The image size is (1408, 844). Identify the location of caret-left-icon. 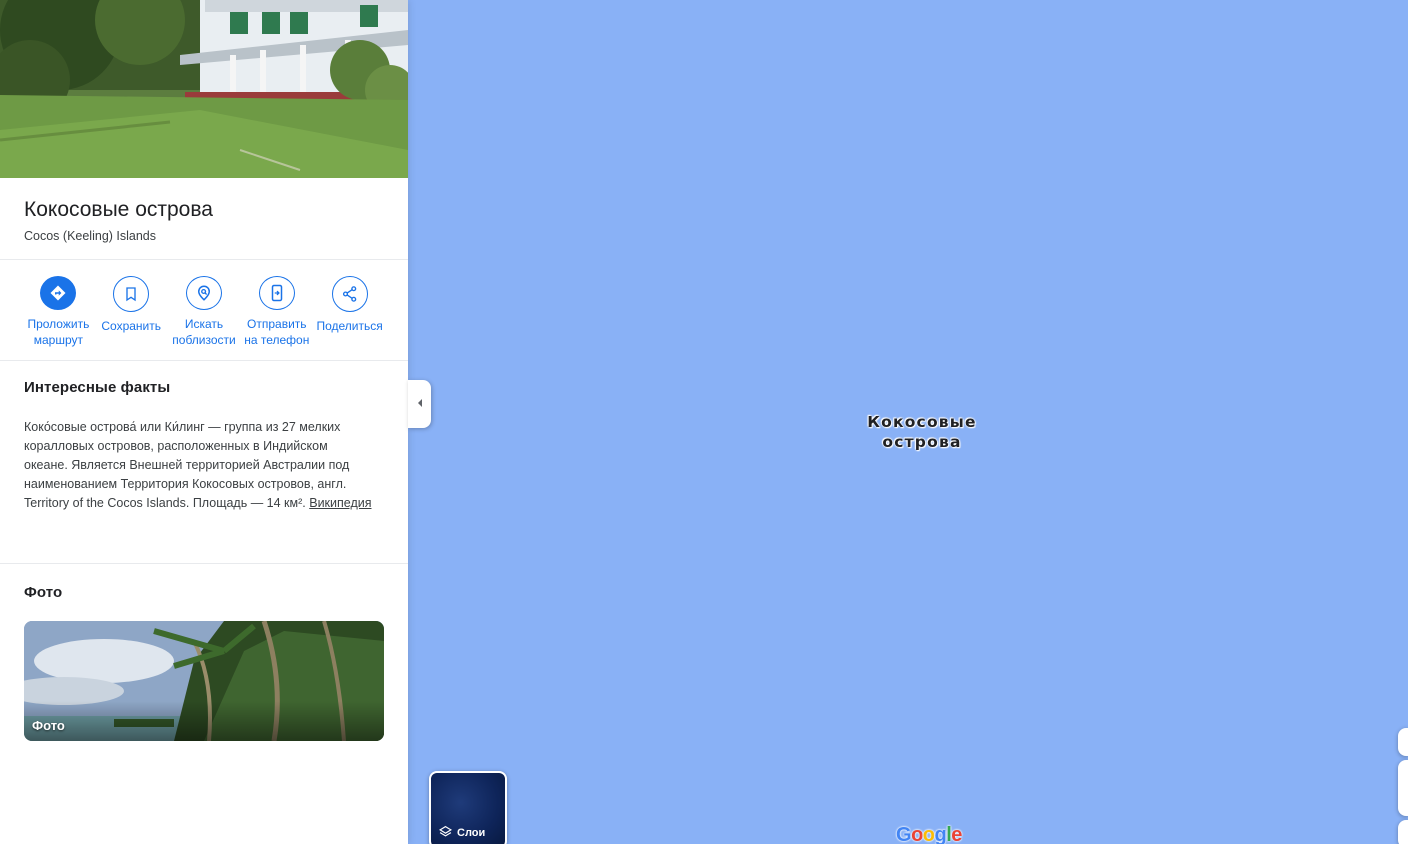
(420, 404).